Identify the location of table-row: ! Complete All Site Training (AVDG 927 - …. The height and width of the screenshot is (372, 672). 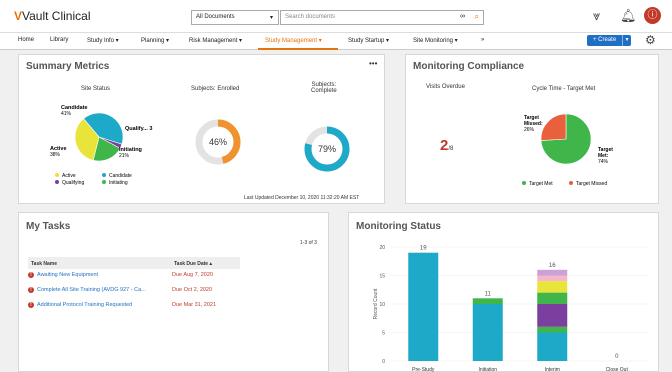
(120, 290).